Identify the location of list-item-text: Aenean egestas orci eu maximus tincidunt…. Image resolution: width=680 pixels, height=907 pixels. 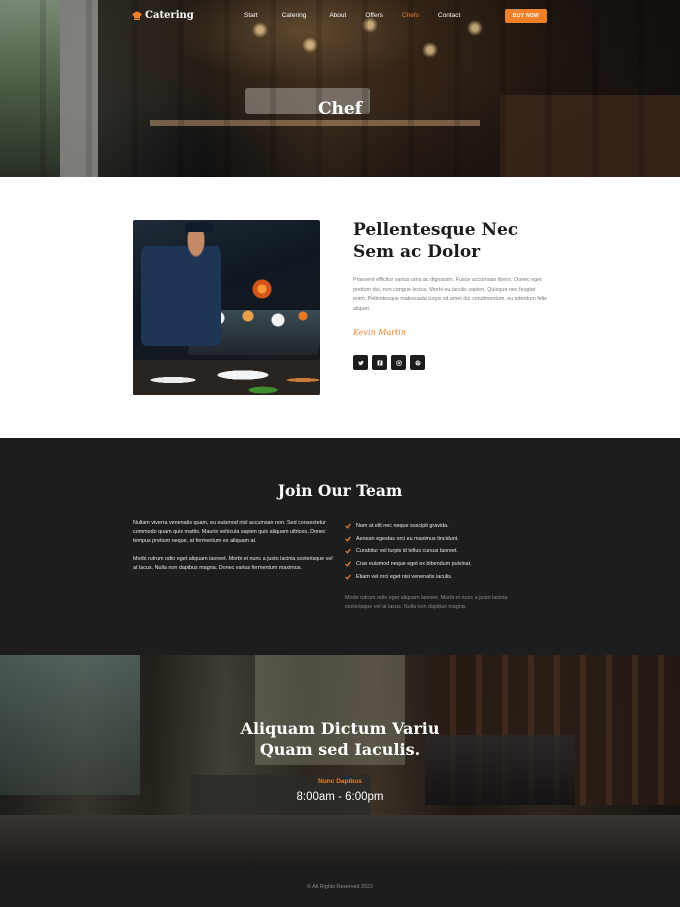
(407, 538).